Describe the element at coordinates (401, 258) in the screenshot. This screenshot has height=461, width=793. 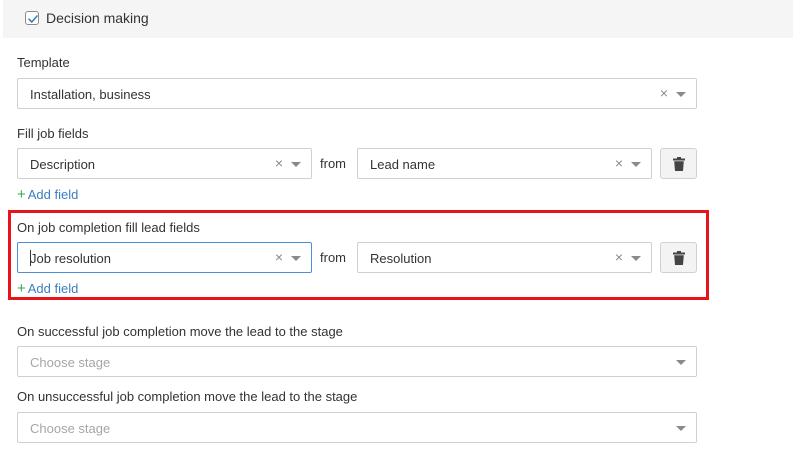
I see `job-source-value: Resolution` at that location.